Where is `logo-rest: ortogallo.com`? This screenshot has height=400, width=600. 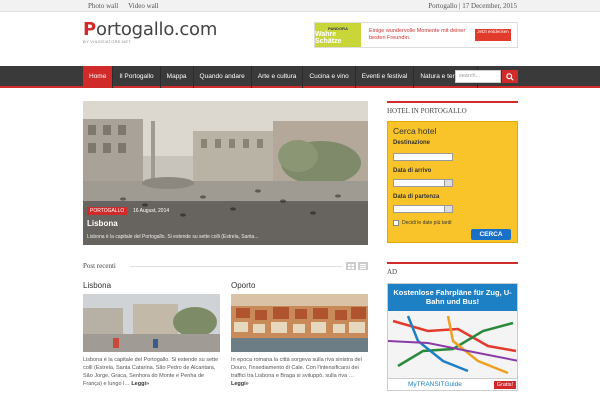 logo-rest: ortogallo.com is located at coordinates (157, 29).